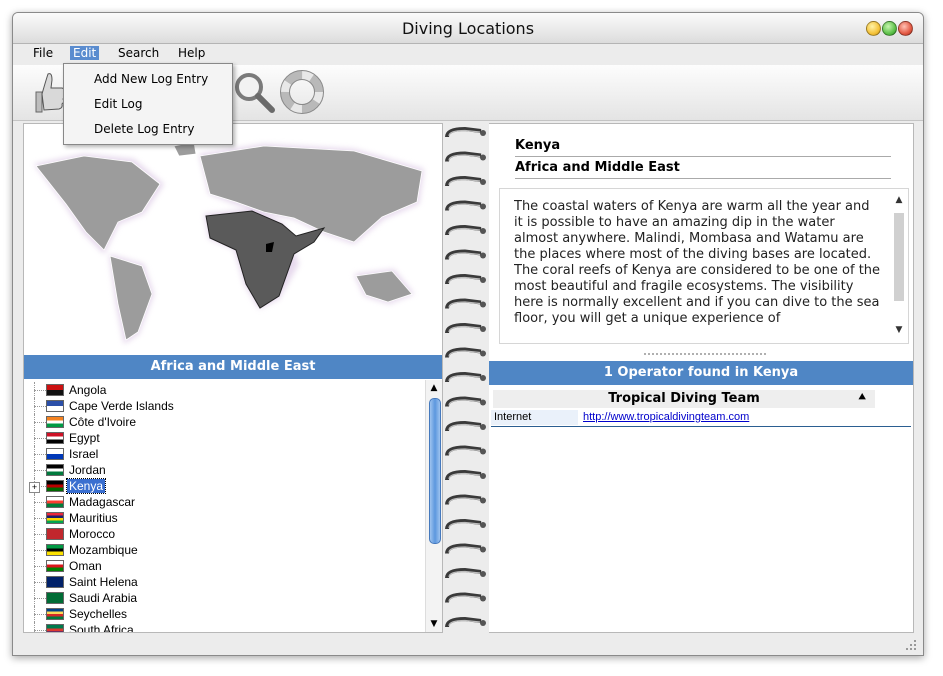  I want to click on tree-item-madagascar: Madagascar, so click(214, 502).